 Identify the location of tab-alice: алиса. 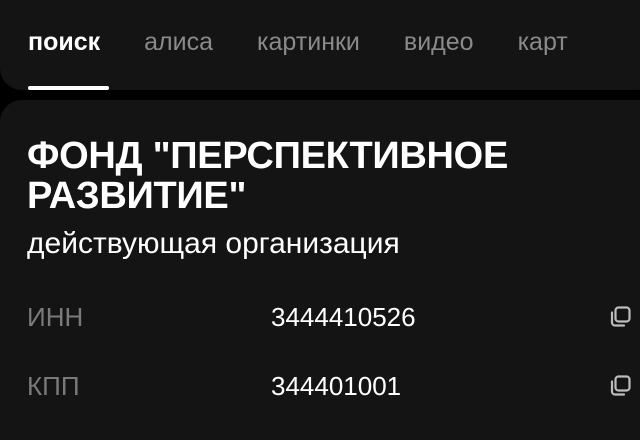
(178, 42).